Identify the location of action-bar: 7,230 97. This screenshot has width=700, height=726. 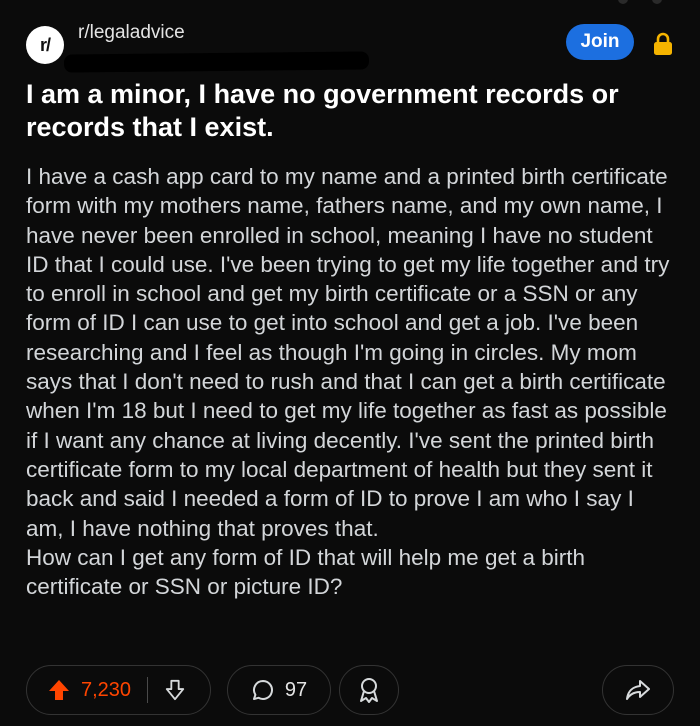
(351, 691).